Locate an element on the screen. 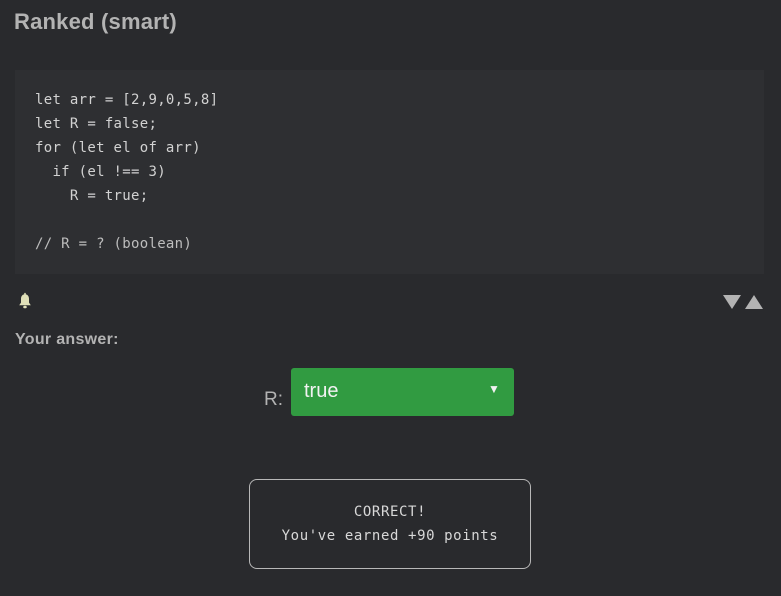 This screenshot has height=596, width=781. triangle-up-icon is located at coordinates (754, 302).